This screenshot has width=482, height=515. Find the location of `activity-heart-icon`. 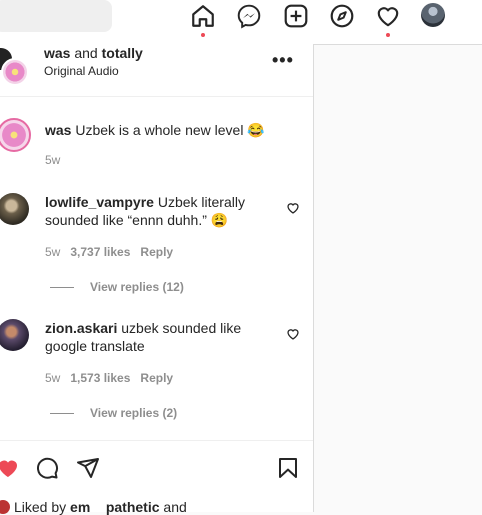

activity-heart-icon is located at coordinates (388, 16).